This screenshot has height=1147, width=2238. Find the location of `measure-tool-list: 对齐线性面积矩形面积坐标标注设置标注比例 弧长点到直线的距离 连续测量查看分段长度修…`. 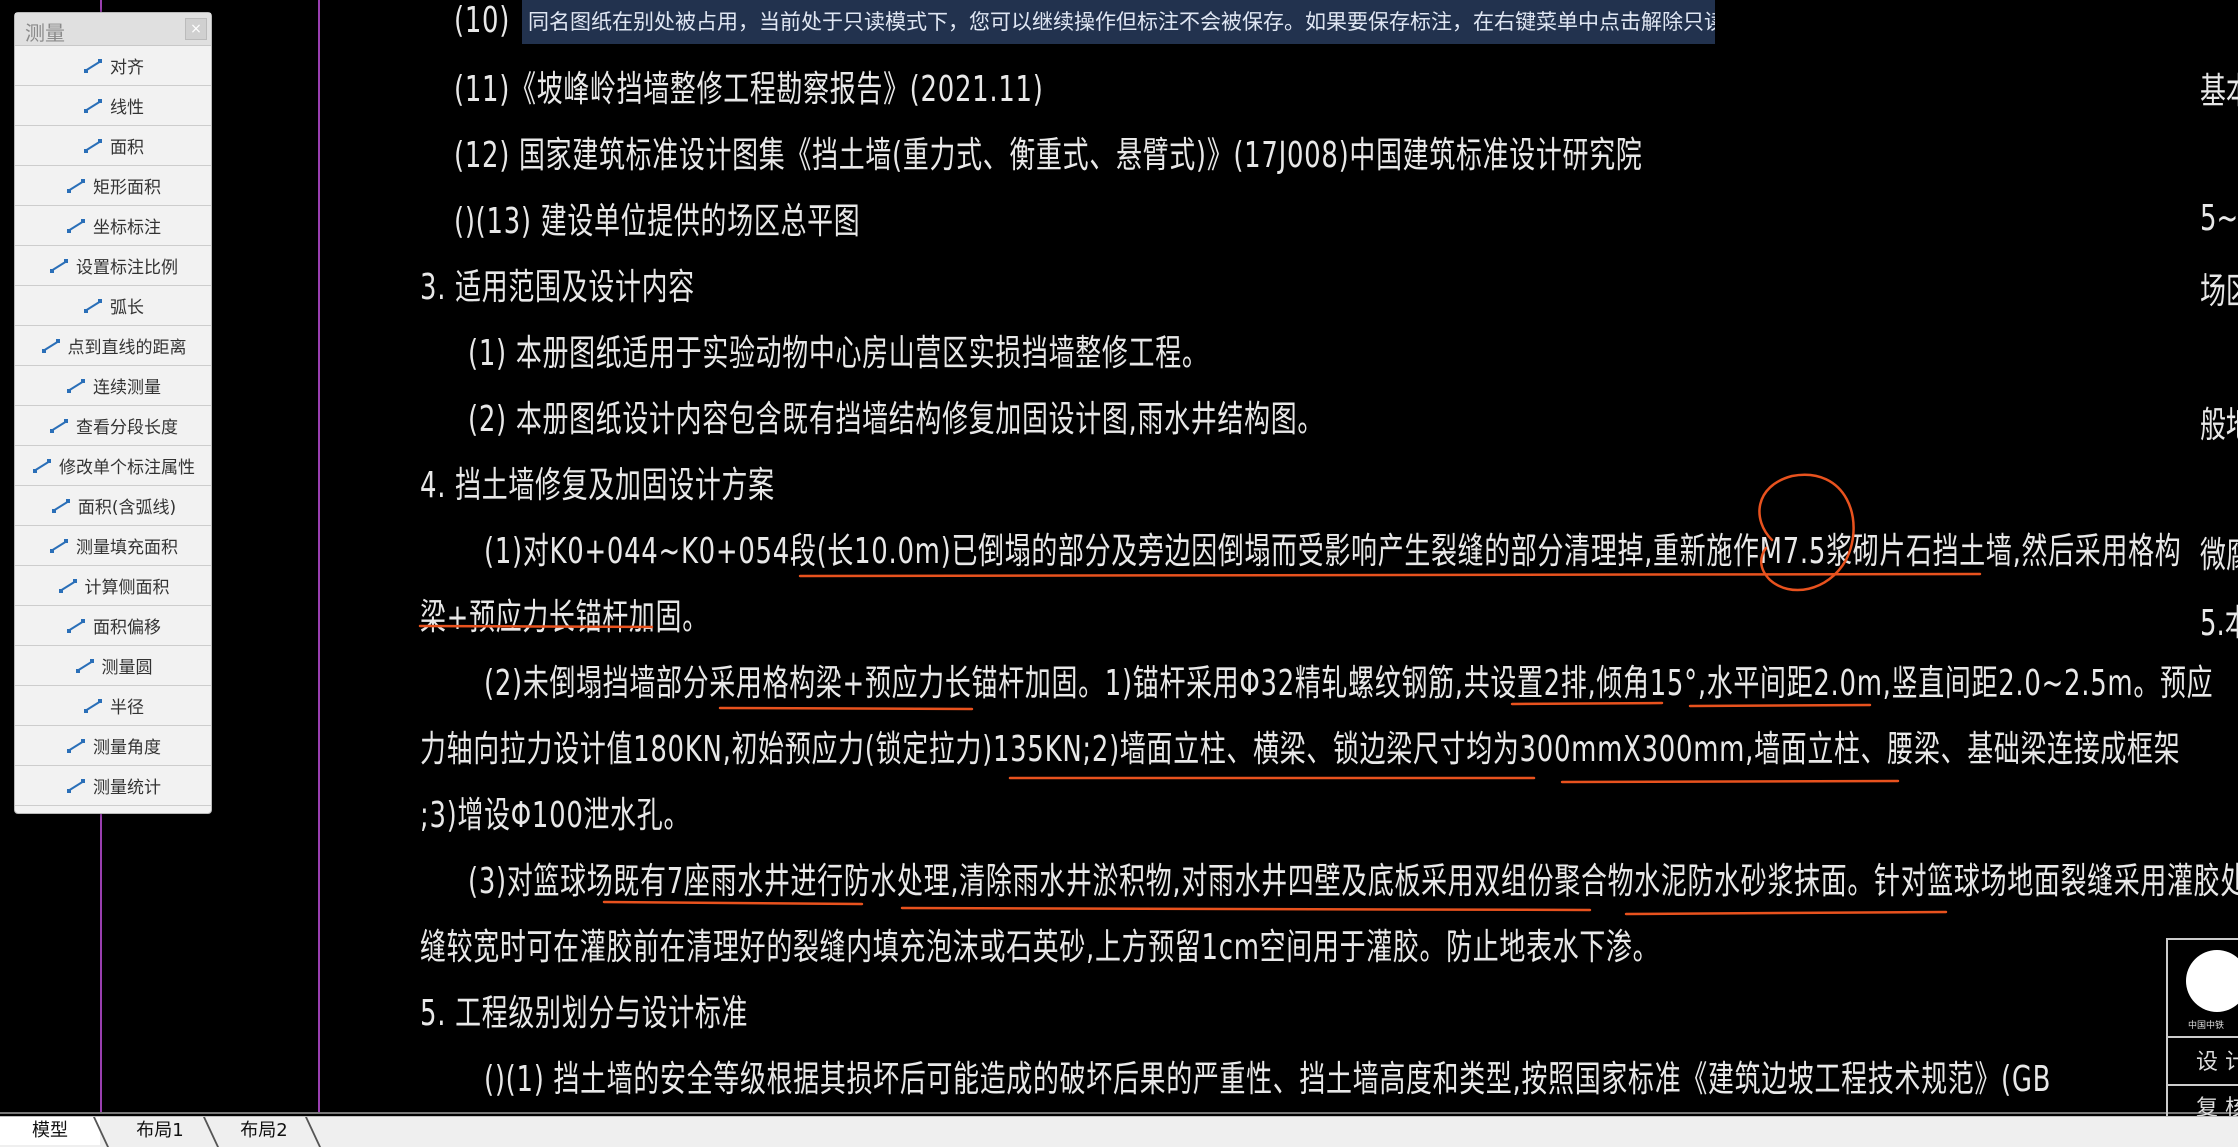

measure-tool-list: 对齐线性面积矩形面积坐标标注设置标注比例 弧长点到直线的距离 连续测量查看分段长度修… is located at coordinates (113, 426).